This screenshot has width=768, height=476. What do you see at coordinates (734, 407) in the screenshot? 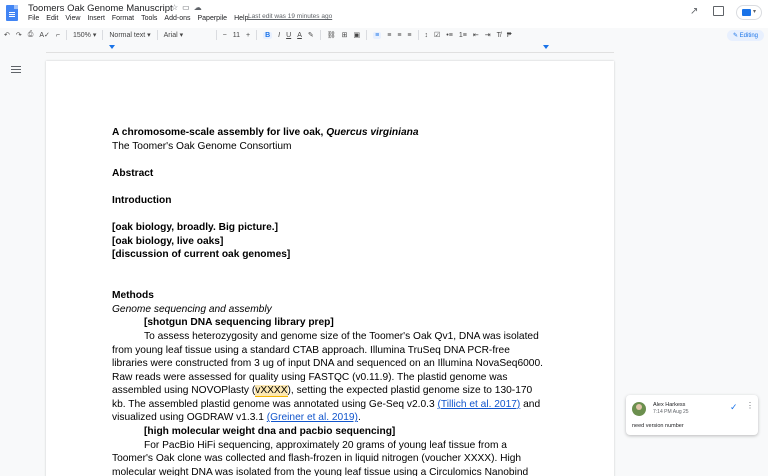
I see `resolve-check-icon: ✓` at bounding box center [734, 407].